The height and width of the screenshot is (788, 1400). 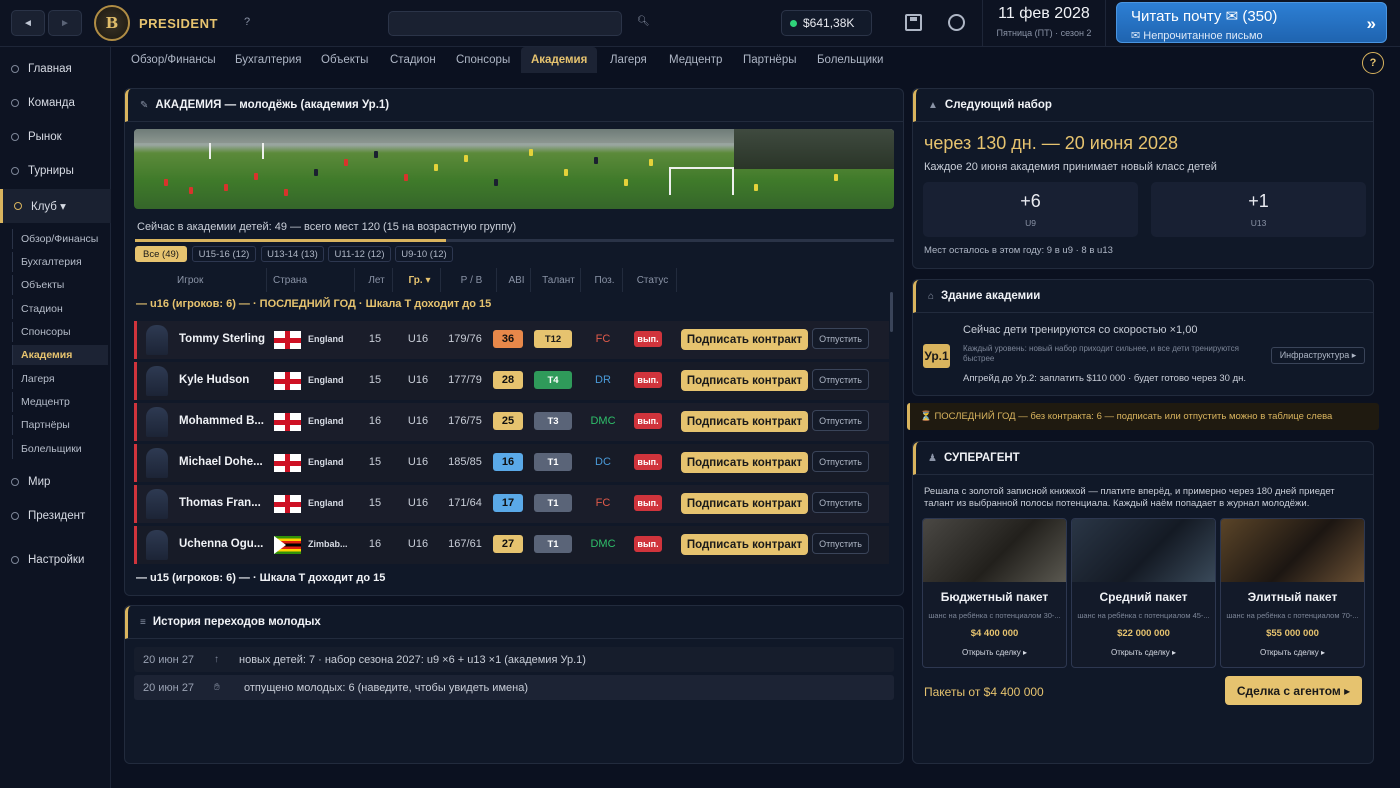 I want to click on tab-stadium: Стадион, so click(x=413, y=60).